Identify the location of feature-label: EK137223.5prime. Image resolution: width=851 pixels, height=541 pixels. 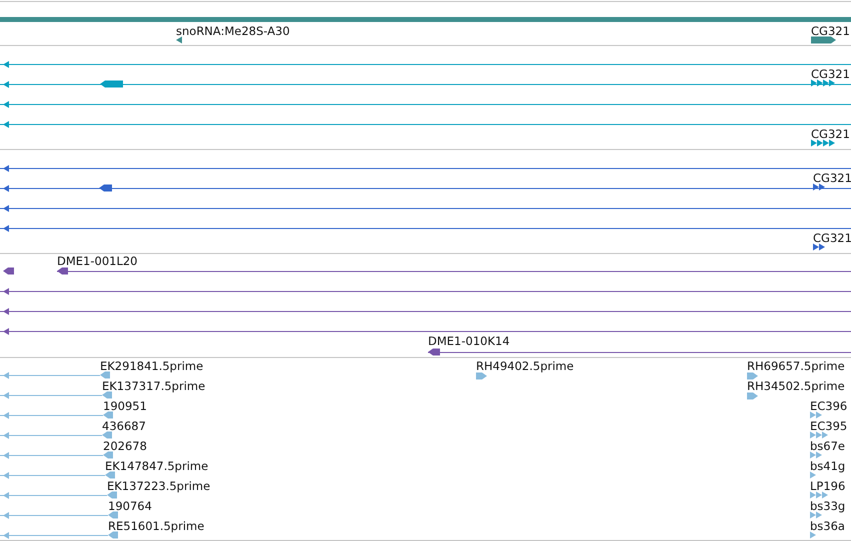
(158, 486).